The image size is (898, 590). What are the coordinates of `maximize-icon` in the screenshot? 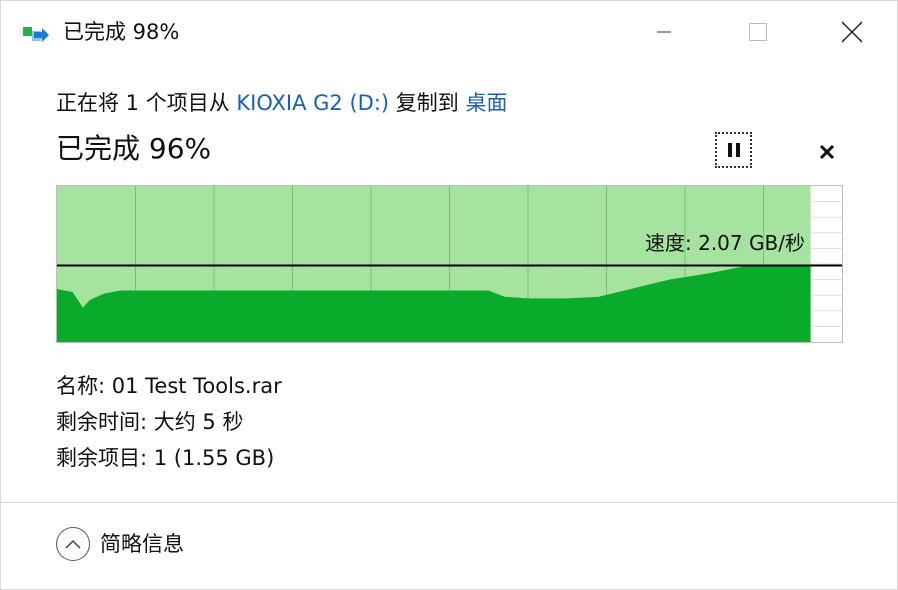 It's located at (758, 32).